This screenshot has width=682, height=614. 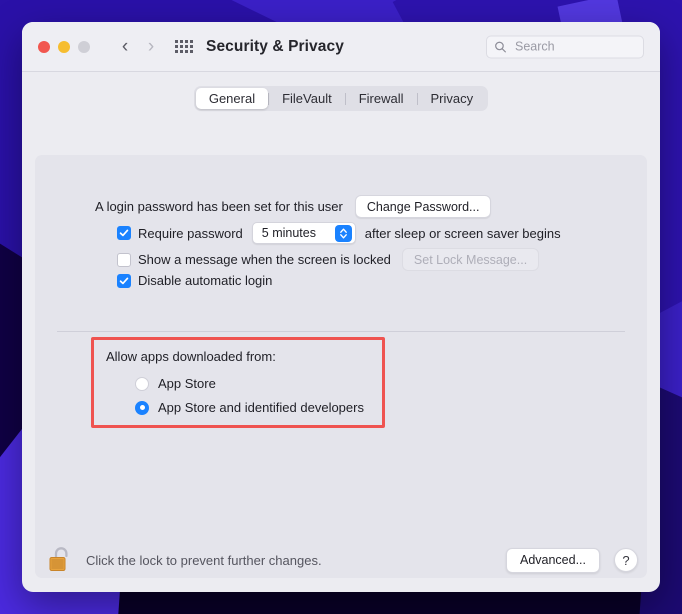 I want to click on require-password-interval-select: 5 minutes, so click(x=303, y=233).